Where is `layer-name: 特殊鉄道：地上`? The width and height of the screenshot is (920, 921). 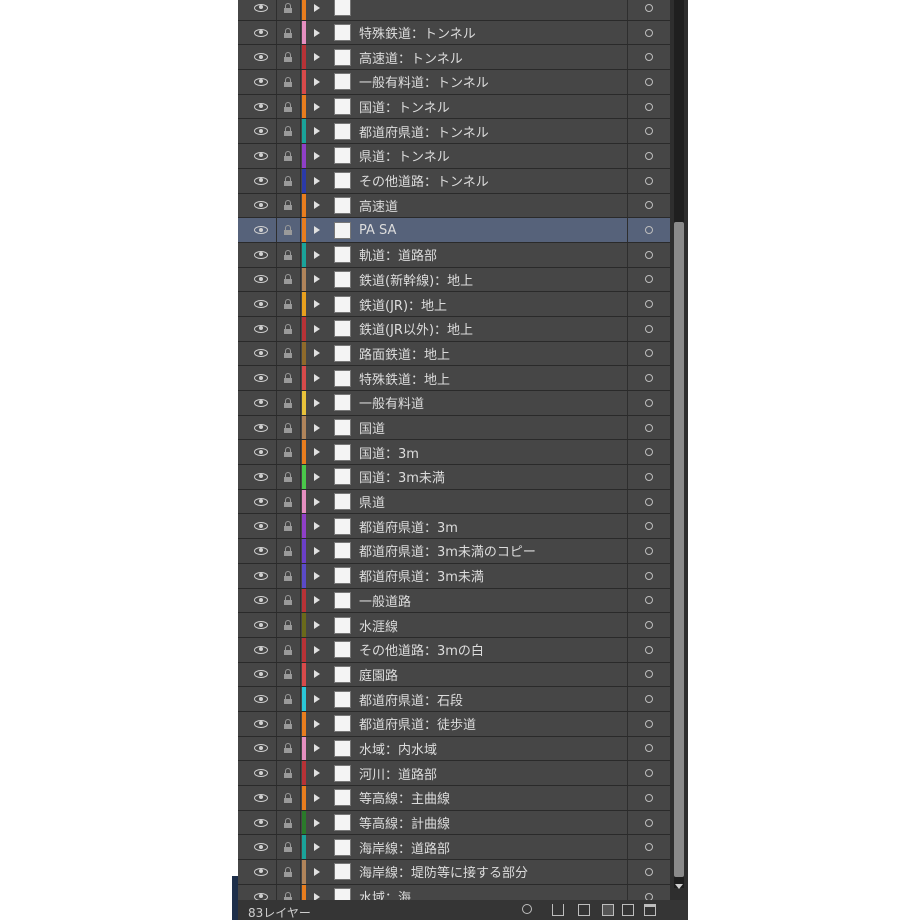
layer-name: 特殊鉄道：地上 is located at coordinates (493, 378).